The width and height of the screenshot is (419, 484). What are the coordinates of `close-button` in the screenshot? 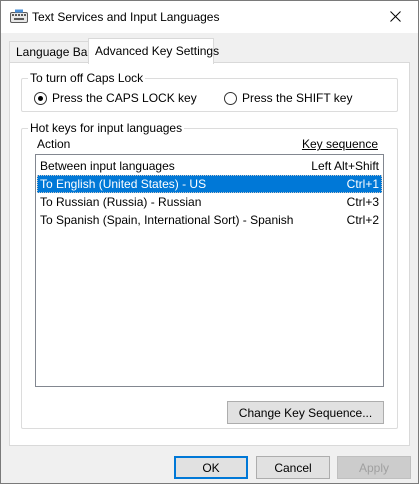 It's located at (395, 16).